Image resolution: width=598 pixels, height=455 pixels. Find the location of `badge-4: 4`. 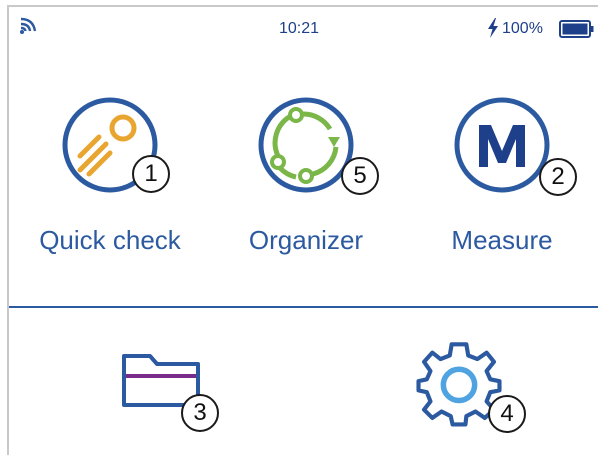

badge-4: 4 is located at coordinates (507, 414).